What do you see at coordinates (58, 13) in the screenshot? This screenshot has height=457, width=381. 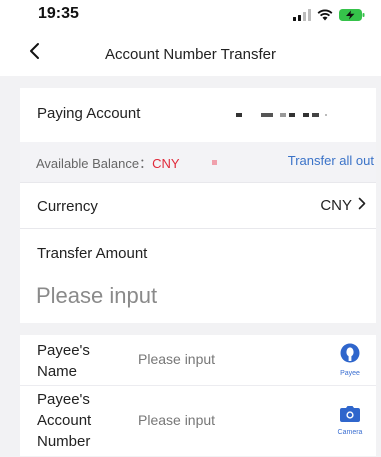 I see `status-time: 19:35` at bounding box center [58, 13].